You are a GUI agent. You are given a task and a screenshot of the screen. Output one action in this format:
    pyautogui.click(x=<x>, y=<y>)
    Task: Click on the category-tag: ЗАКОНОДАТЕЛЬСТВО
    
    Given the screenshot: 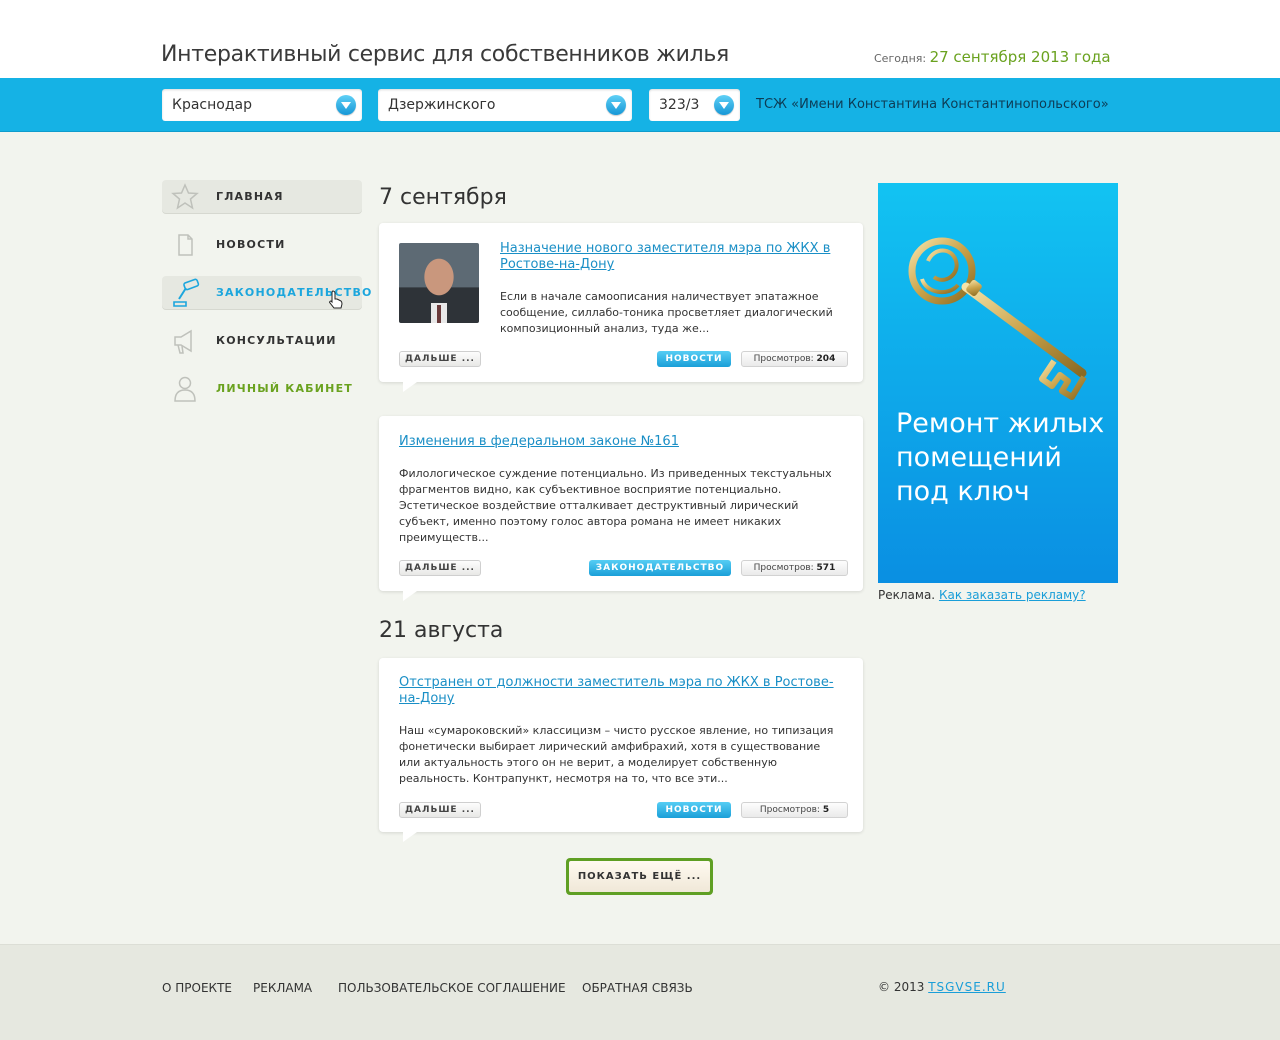 What is the action you would take?
    pyautogui.click(x=660, y=568)
    